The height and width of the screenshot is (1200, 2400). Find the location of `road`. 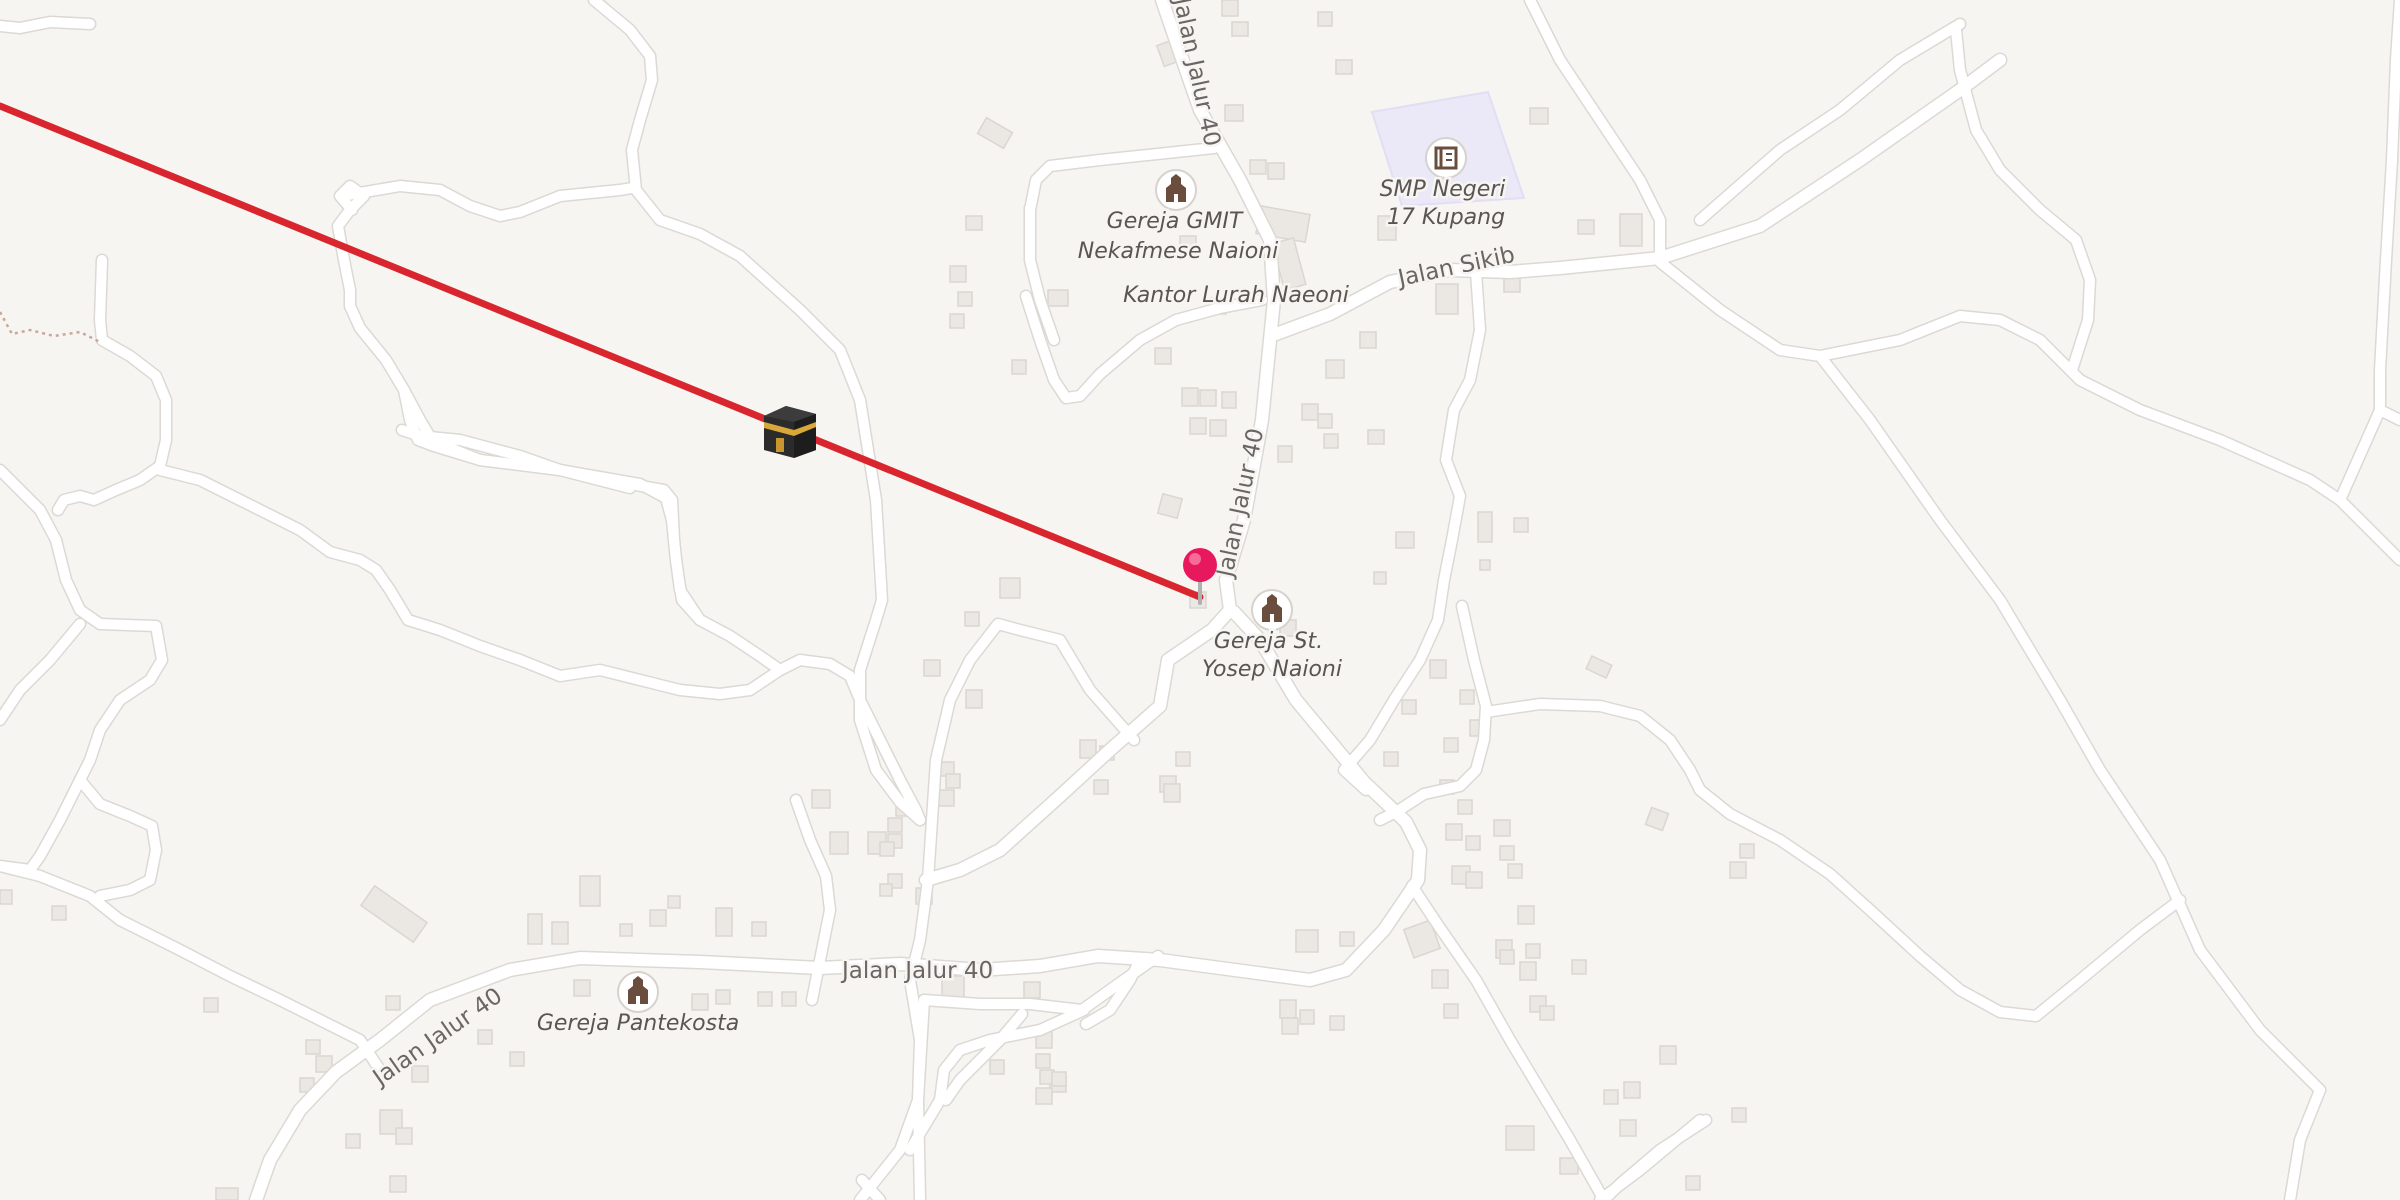

road is located at coordinates (47, 25).